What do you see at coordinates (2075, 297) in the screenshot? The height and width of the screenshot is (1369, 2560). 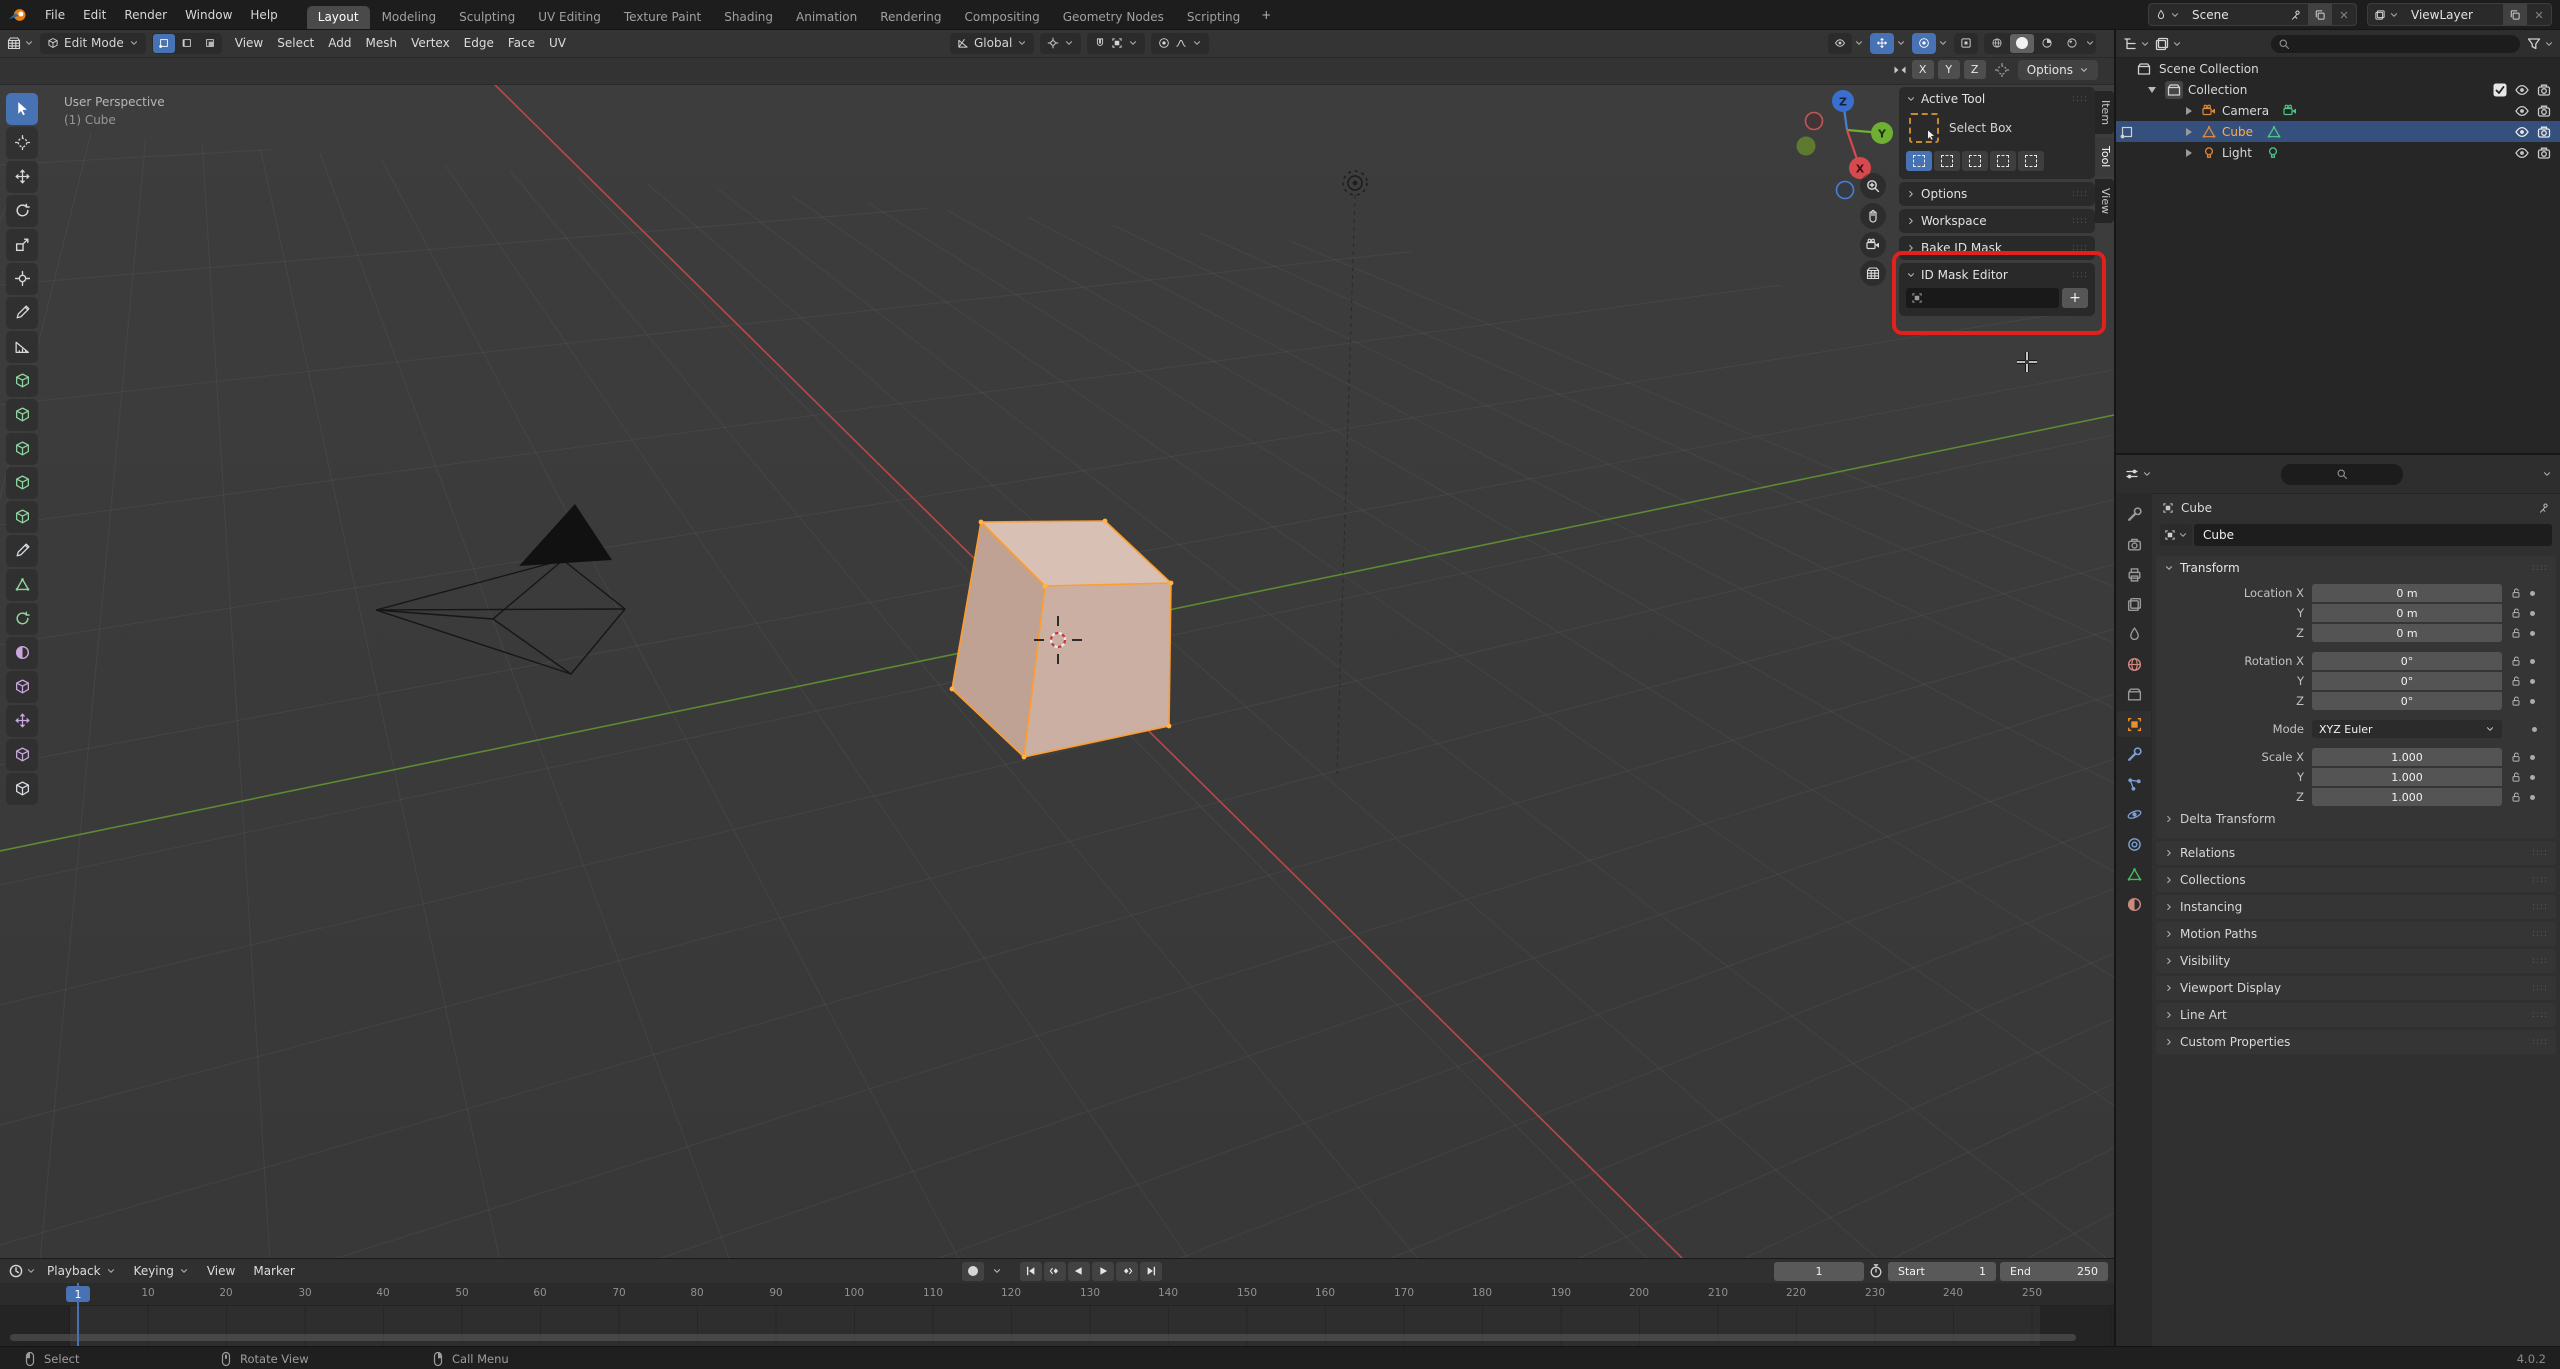 I see `id-mask-add-button: +` at bounding box center [2075, 297].